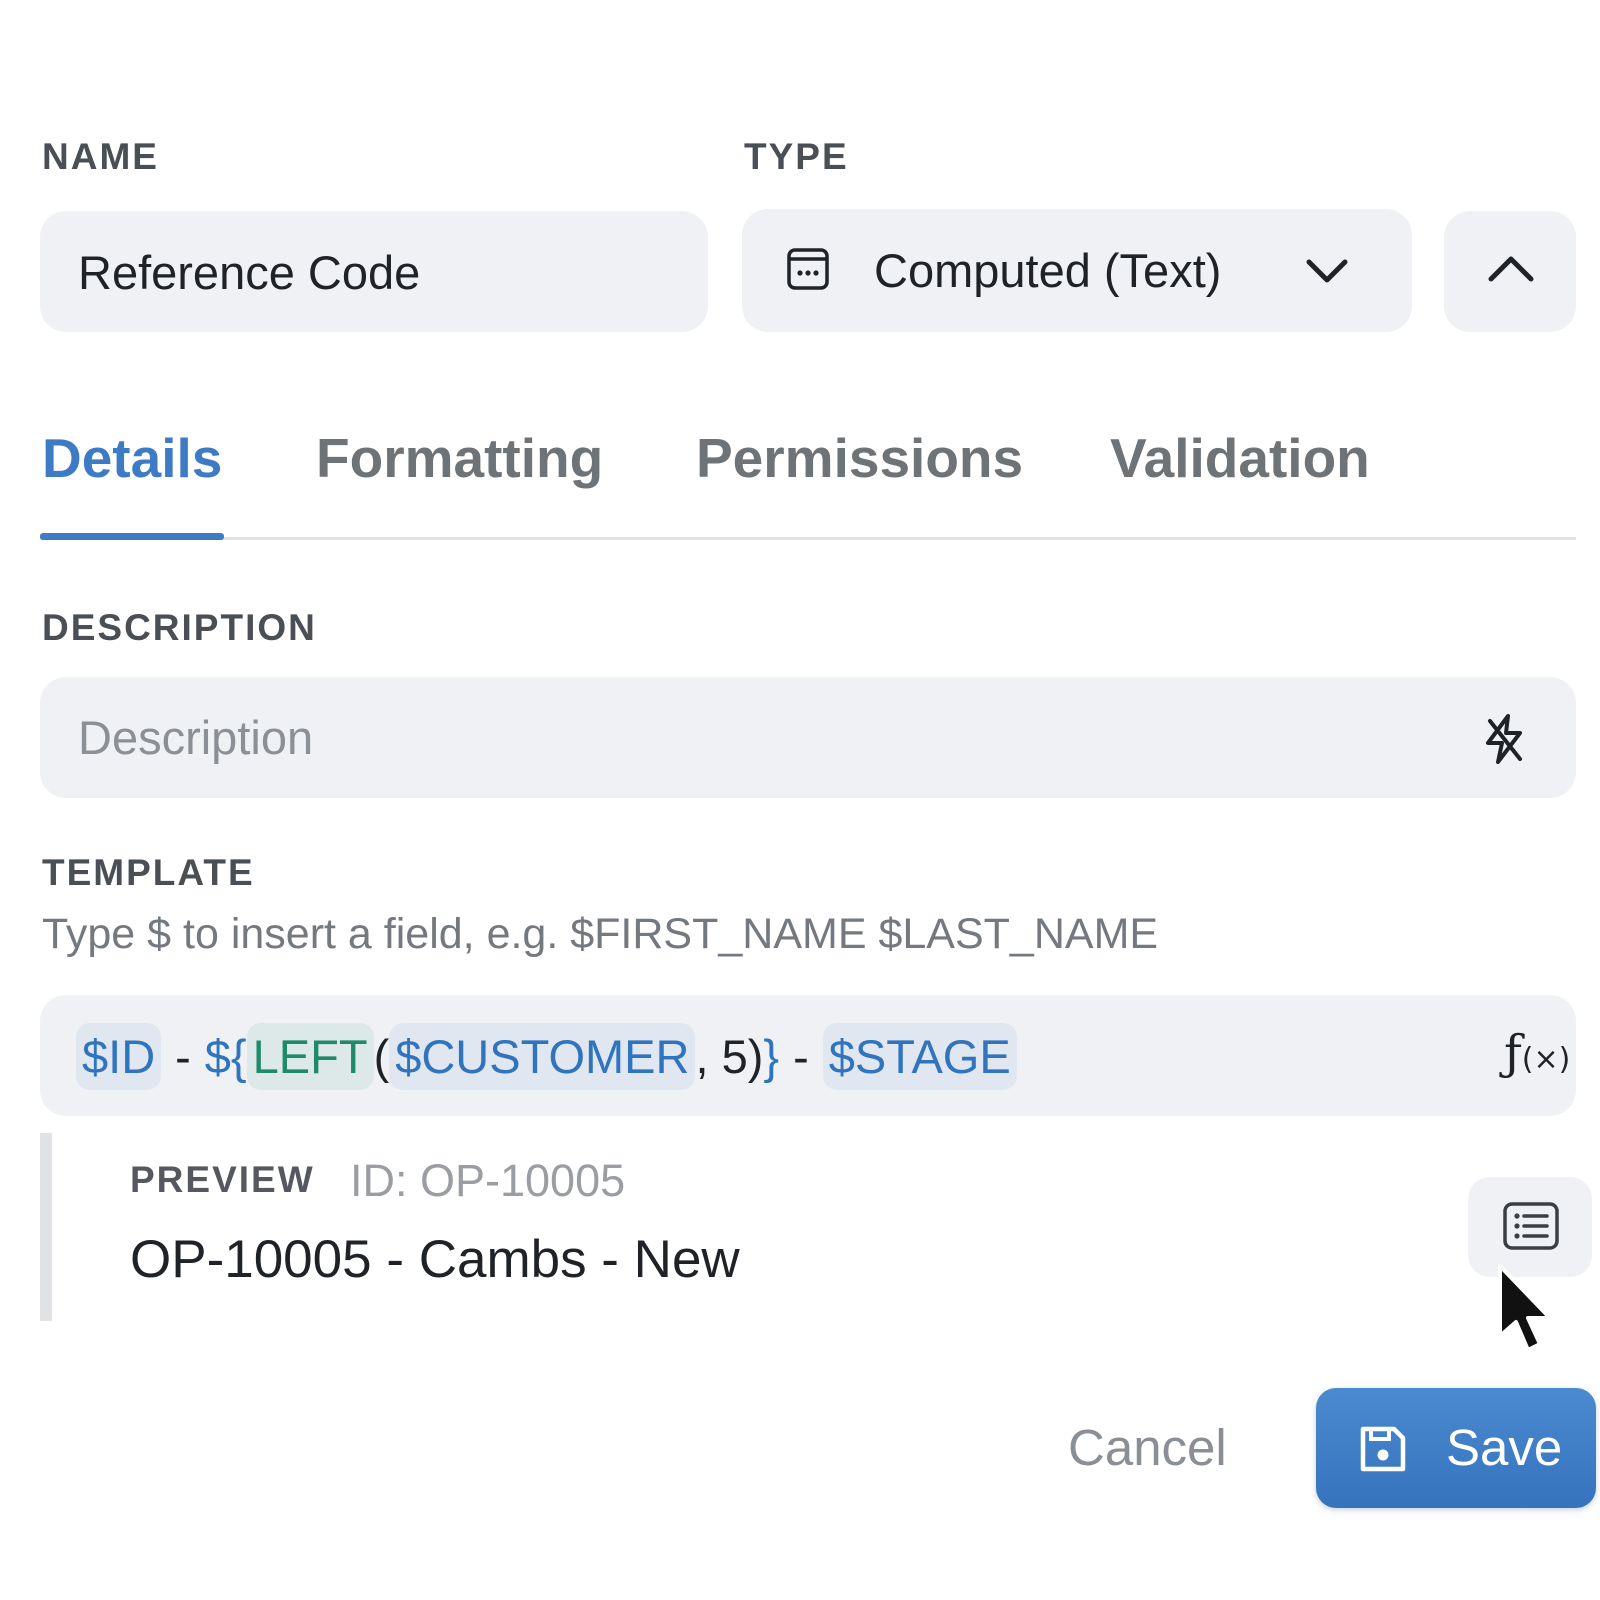 Image resolution: width=1600 pixels, height=1600 pixels. Describe the element at coordinates (1504, 739) in the screenshot. I see `lightning-icon` at that location.